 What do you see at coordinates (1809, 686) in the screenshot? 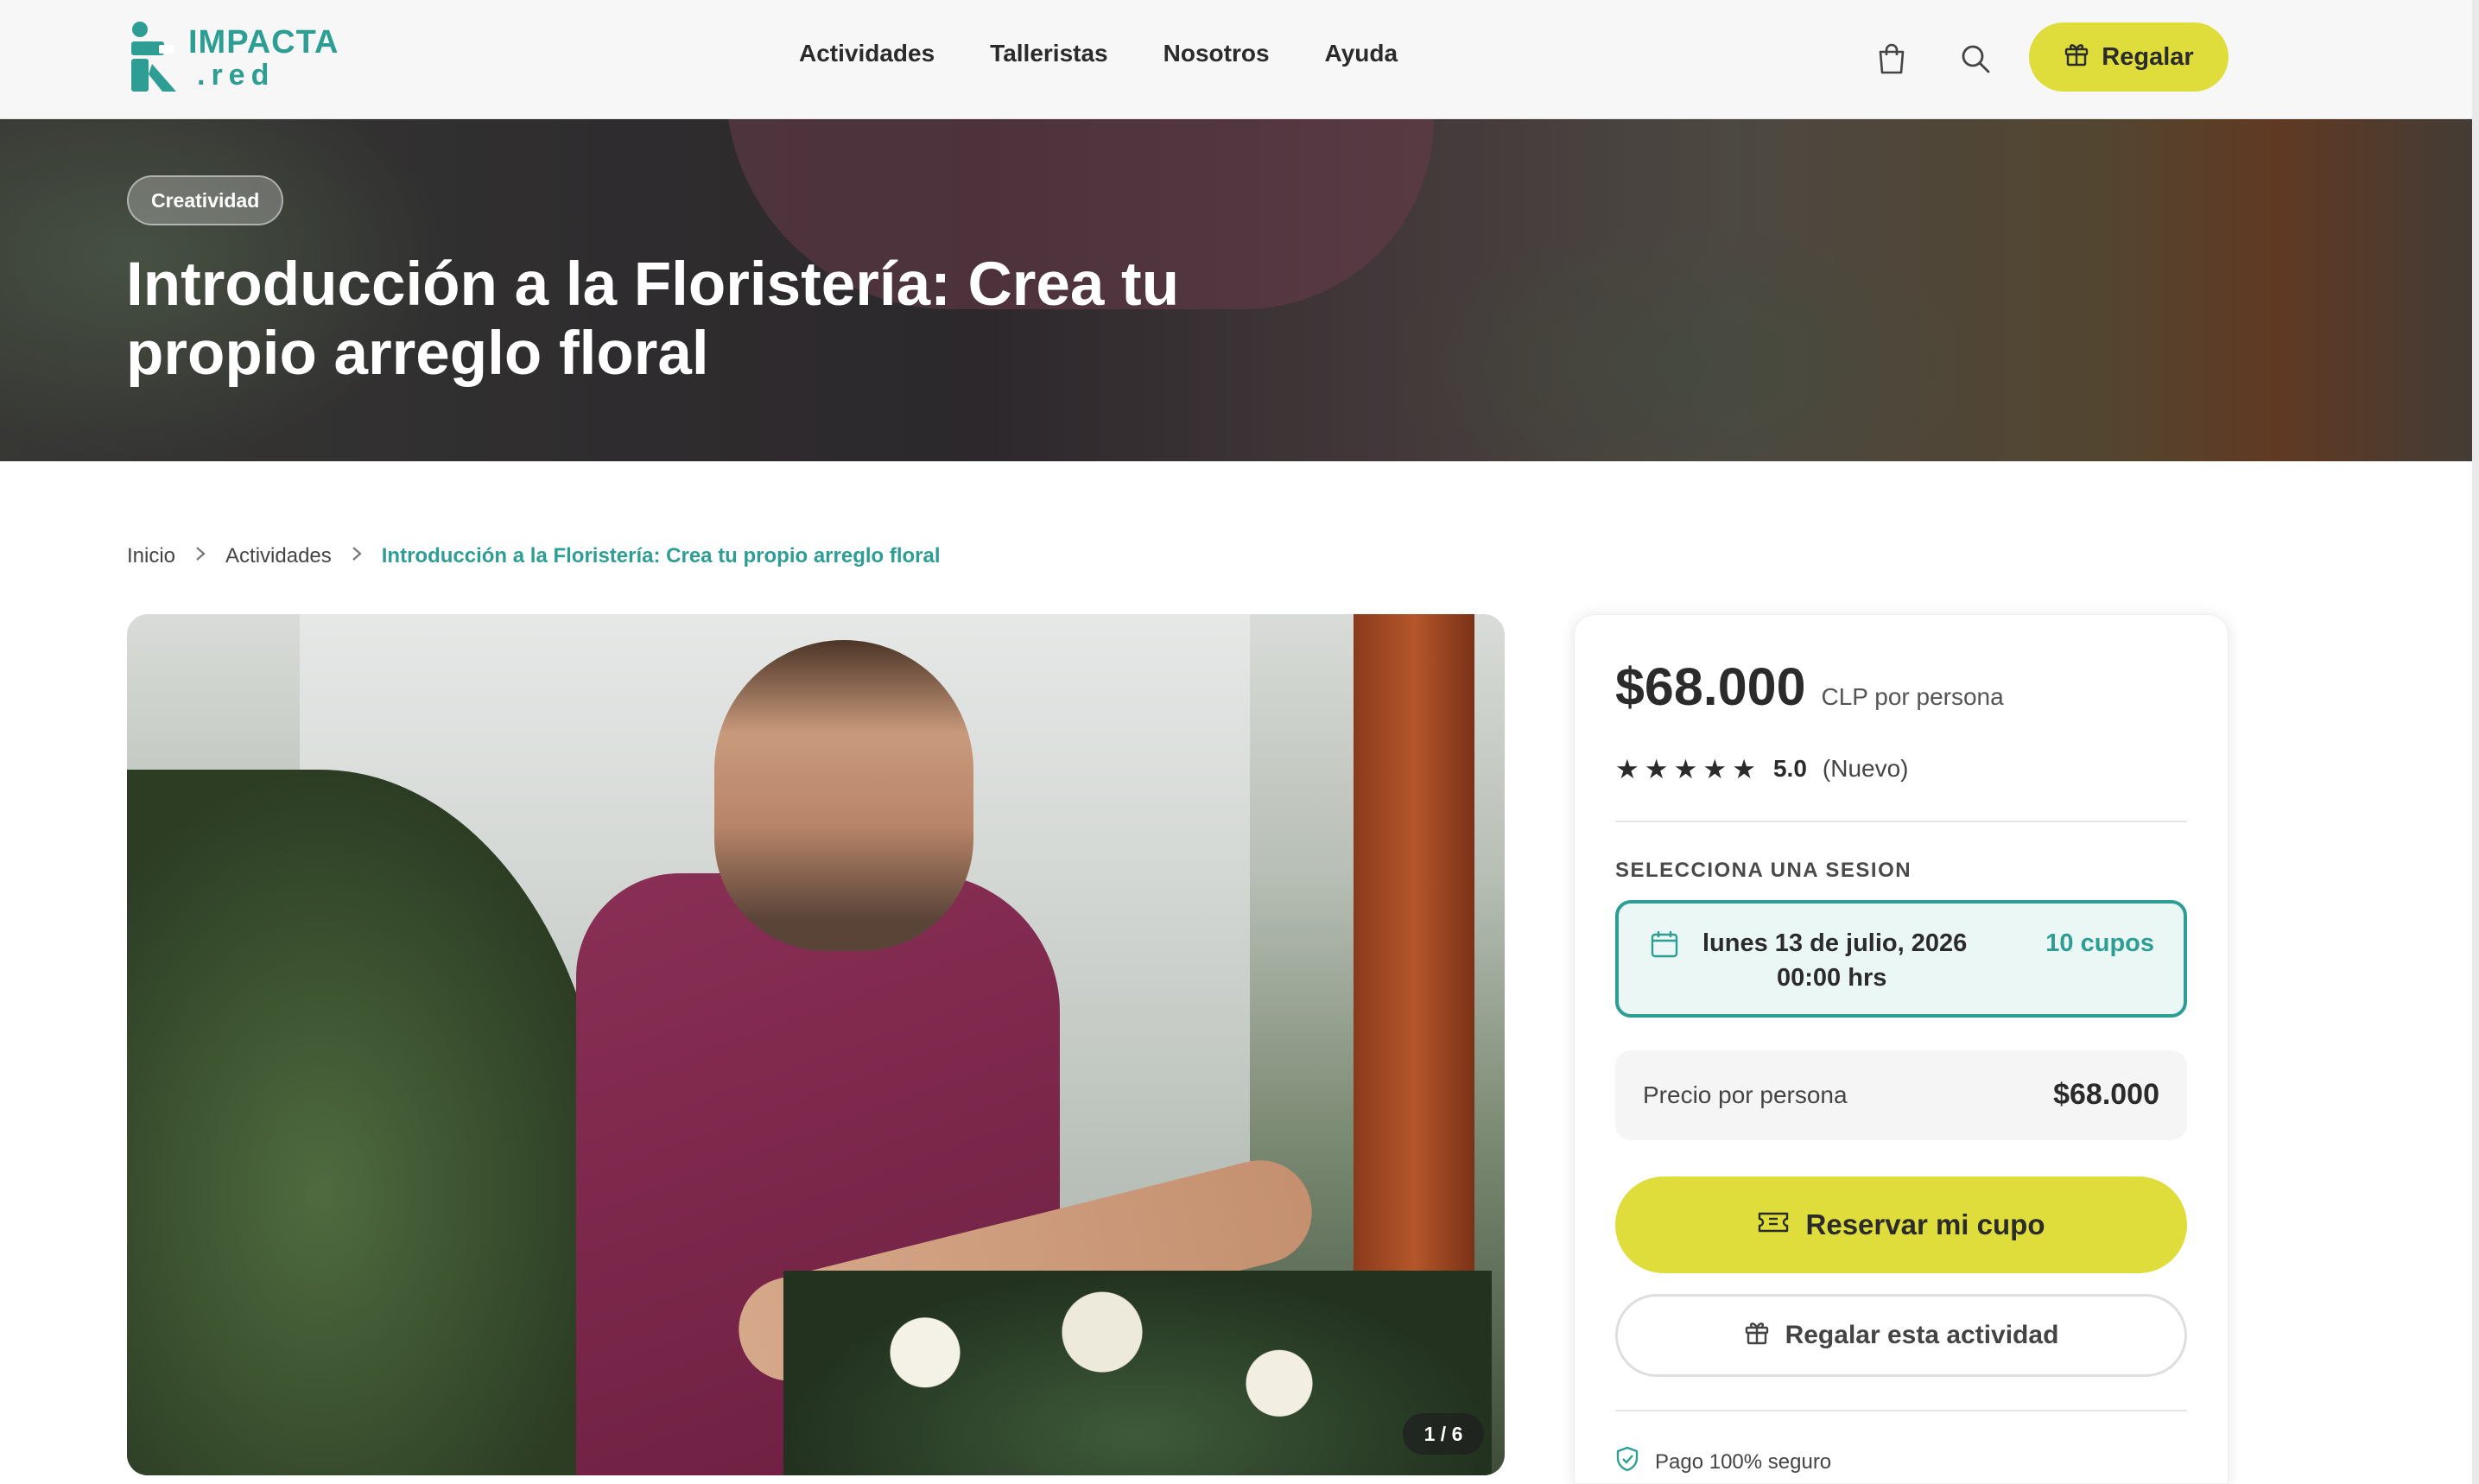
I see `price-row: $68.000 CLP por persona` at bounding box center [1809, 686].